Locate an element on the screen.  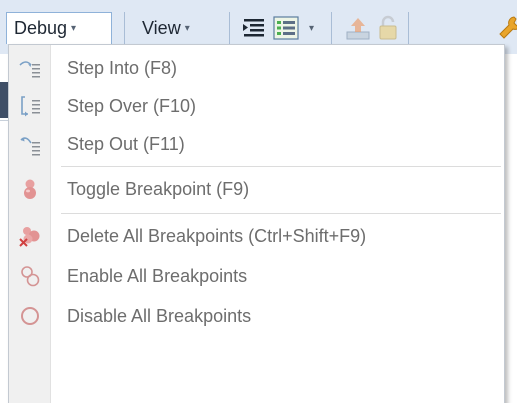
menu-item-label: Enable All Breakpoints is located at coordinates (157, 275).